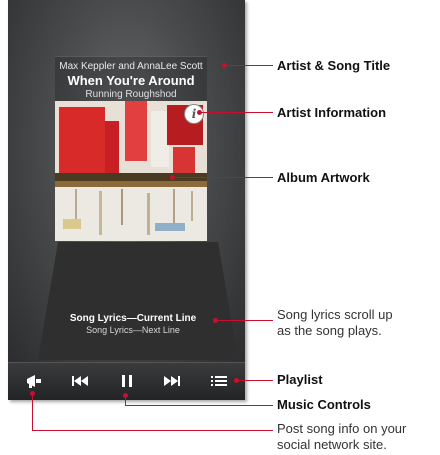 This screenshot has height=455, width=440. I want to click on callout-post-line2: social network site., so click(332, 444).